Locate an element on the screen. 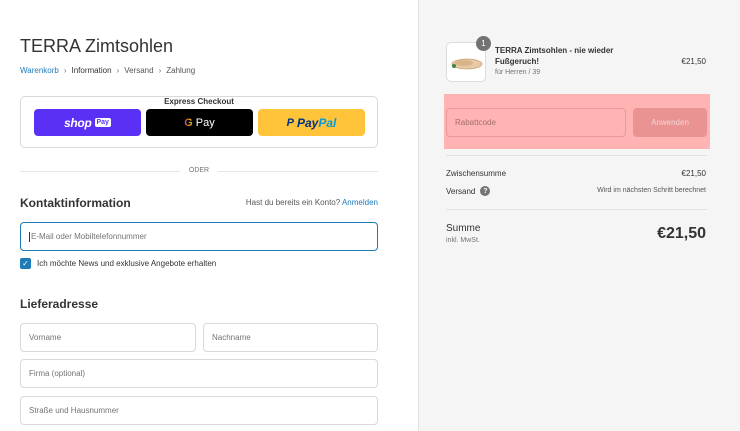 The height and width of the screenshot is (431, 740). subtotal-label: Zwischensumme is located at coordinates (476, 173).